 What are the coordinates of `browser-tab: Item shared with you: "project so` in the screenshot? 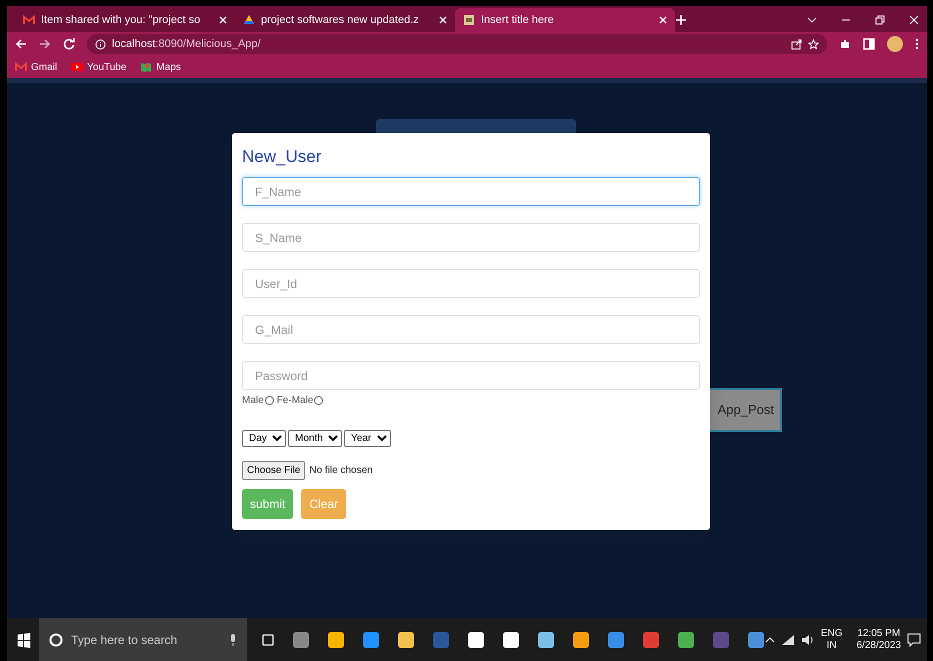 It's located at (125, 20).